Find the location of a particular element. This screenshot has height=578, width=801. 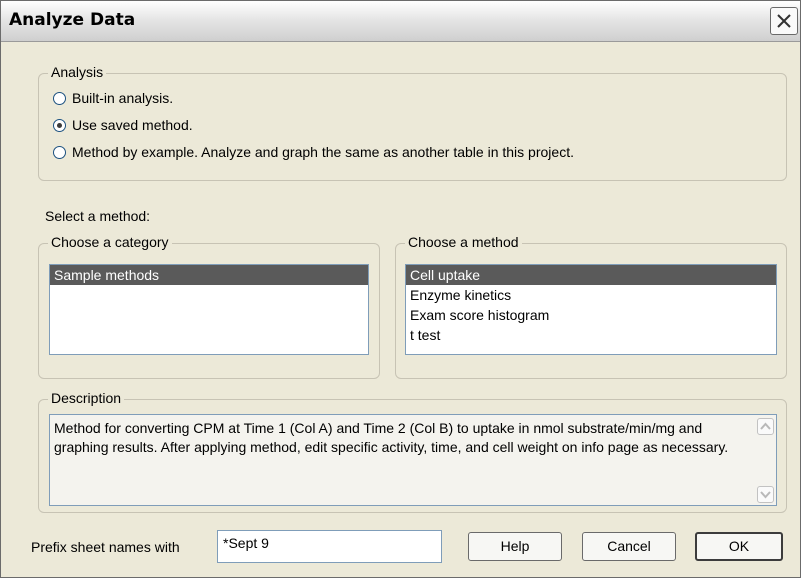

ok-button: OK is located at coordinates (739, 546).